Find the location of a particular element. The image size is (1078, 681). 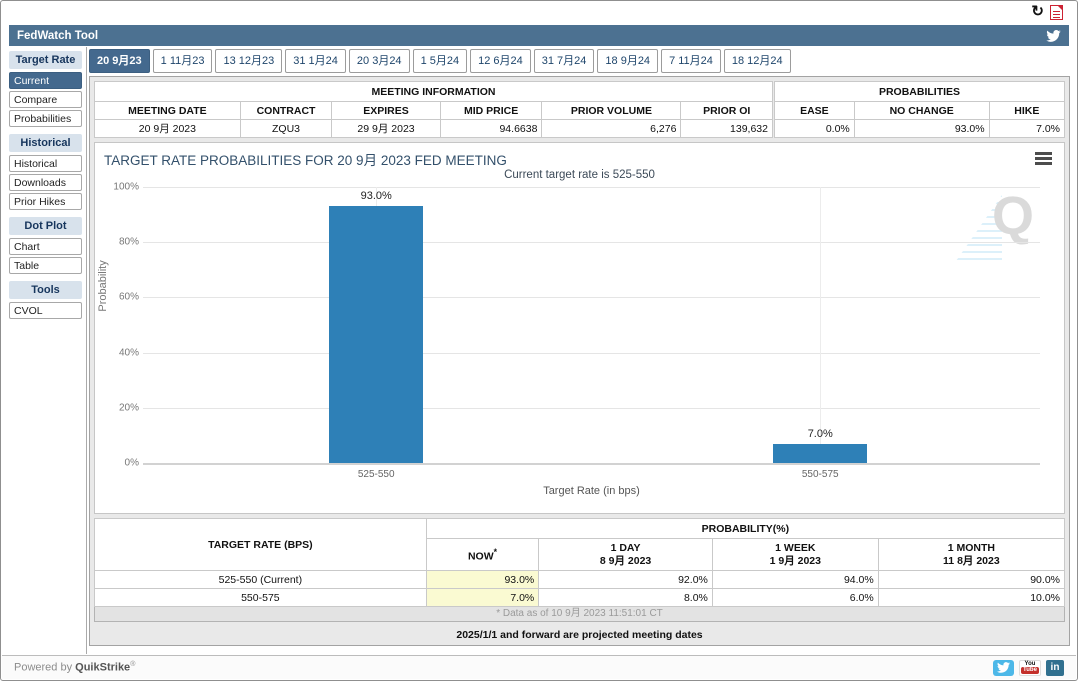

col-no-change: NO CHANGE is located at coordinates (921, 110).